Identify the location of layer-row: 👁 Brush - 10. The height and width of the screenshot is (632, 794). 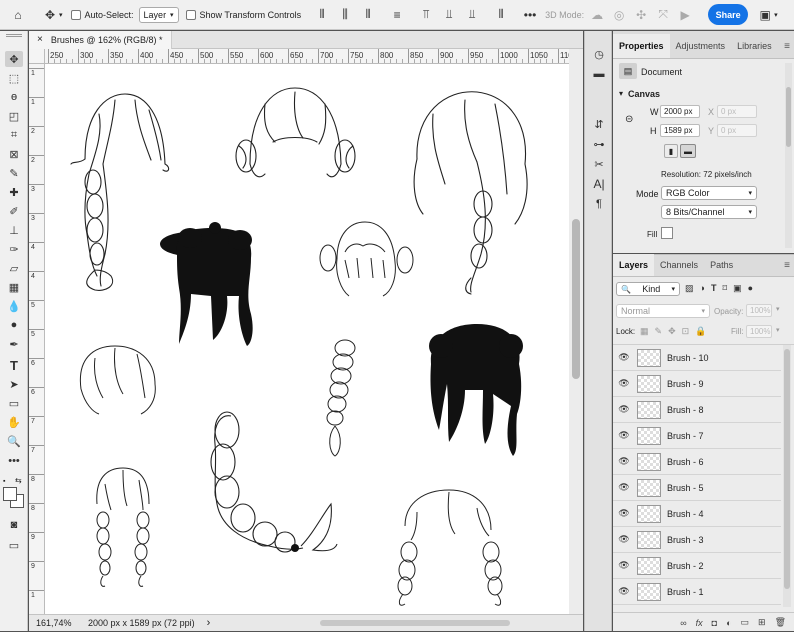
(697, 358).